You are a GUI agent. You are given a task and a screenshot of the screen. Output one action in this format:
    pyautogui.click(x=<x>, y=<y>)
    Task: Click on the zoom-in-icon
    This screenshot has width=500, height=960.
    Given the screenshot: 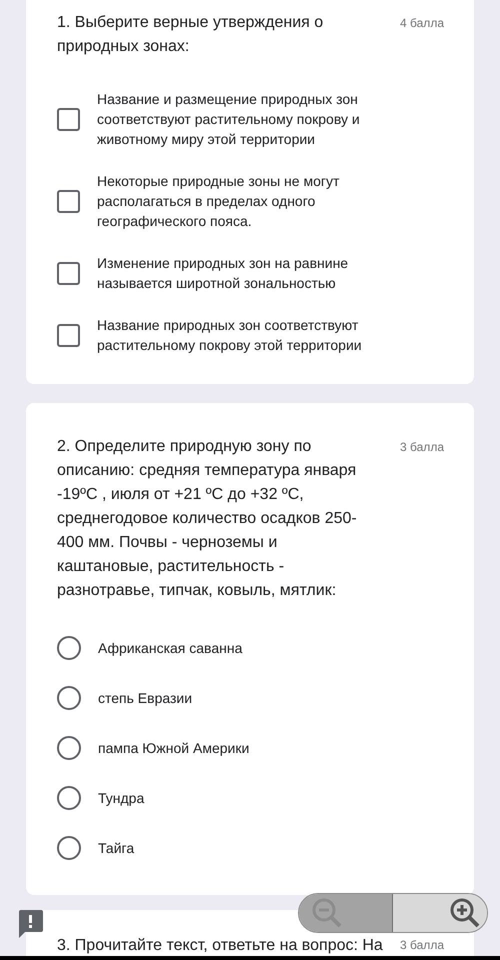 What is the action you would take?
    pyautogui.click(x=465, y=913)
    